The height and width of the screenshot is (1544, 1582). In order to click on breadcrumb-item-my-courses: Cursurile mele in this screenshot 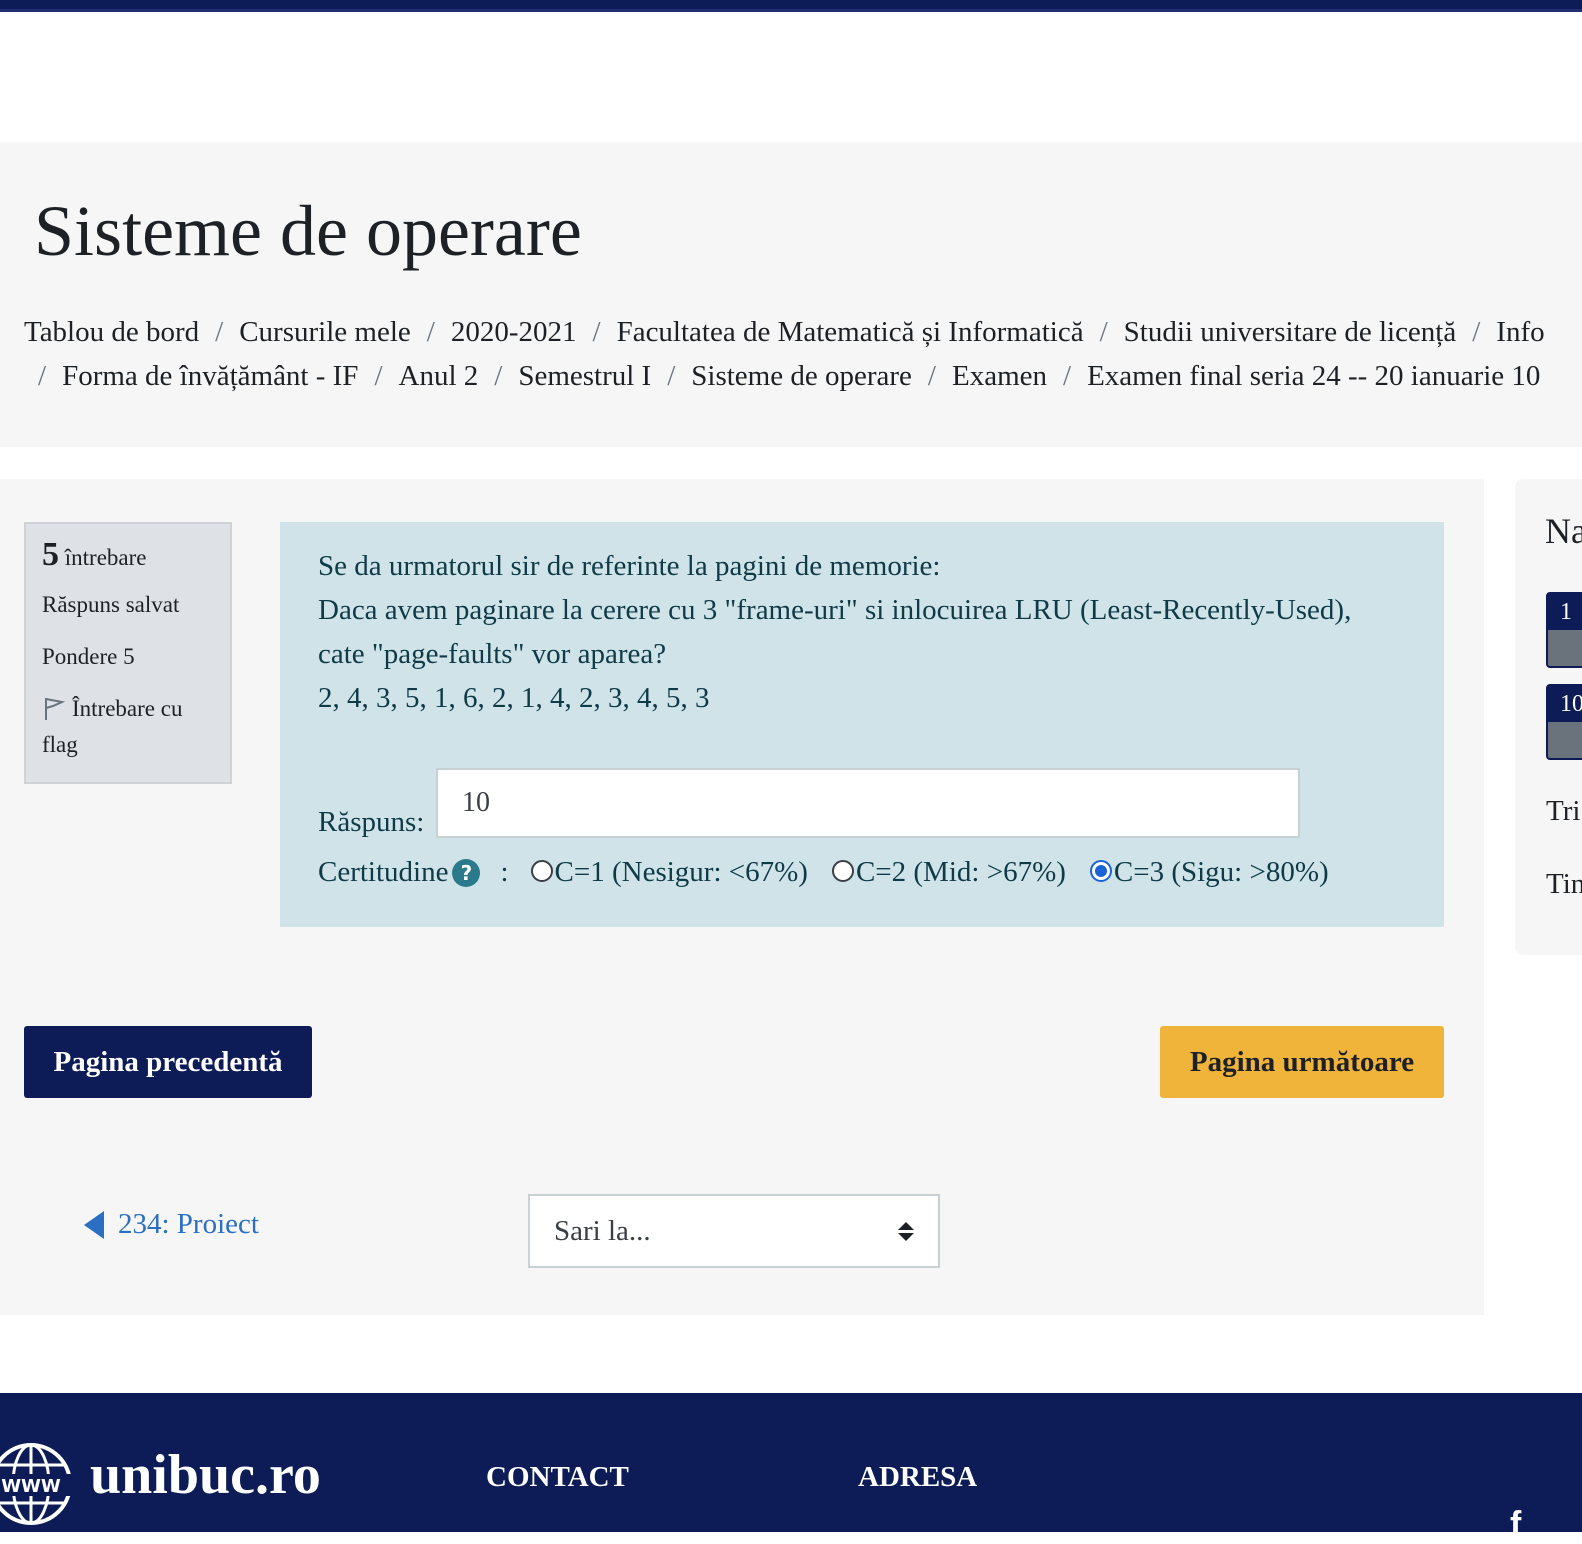, I will do `click(325, 332)`.